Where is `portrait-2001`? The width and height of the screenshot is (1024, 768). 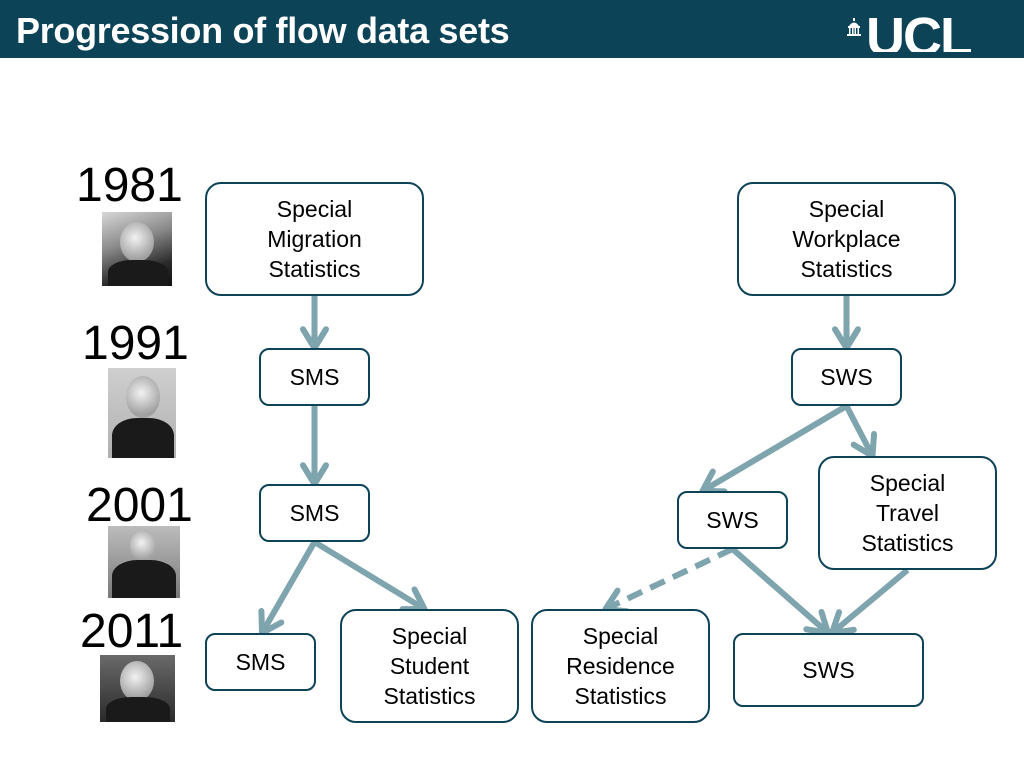
portrait-2001 is located at coordinates (144, 562).